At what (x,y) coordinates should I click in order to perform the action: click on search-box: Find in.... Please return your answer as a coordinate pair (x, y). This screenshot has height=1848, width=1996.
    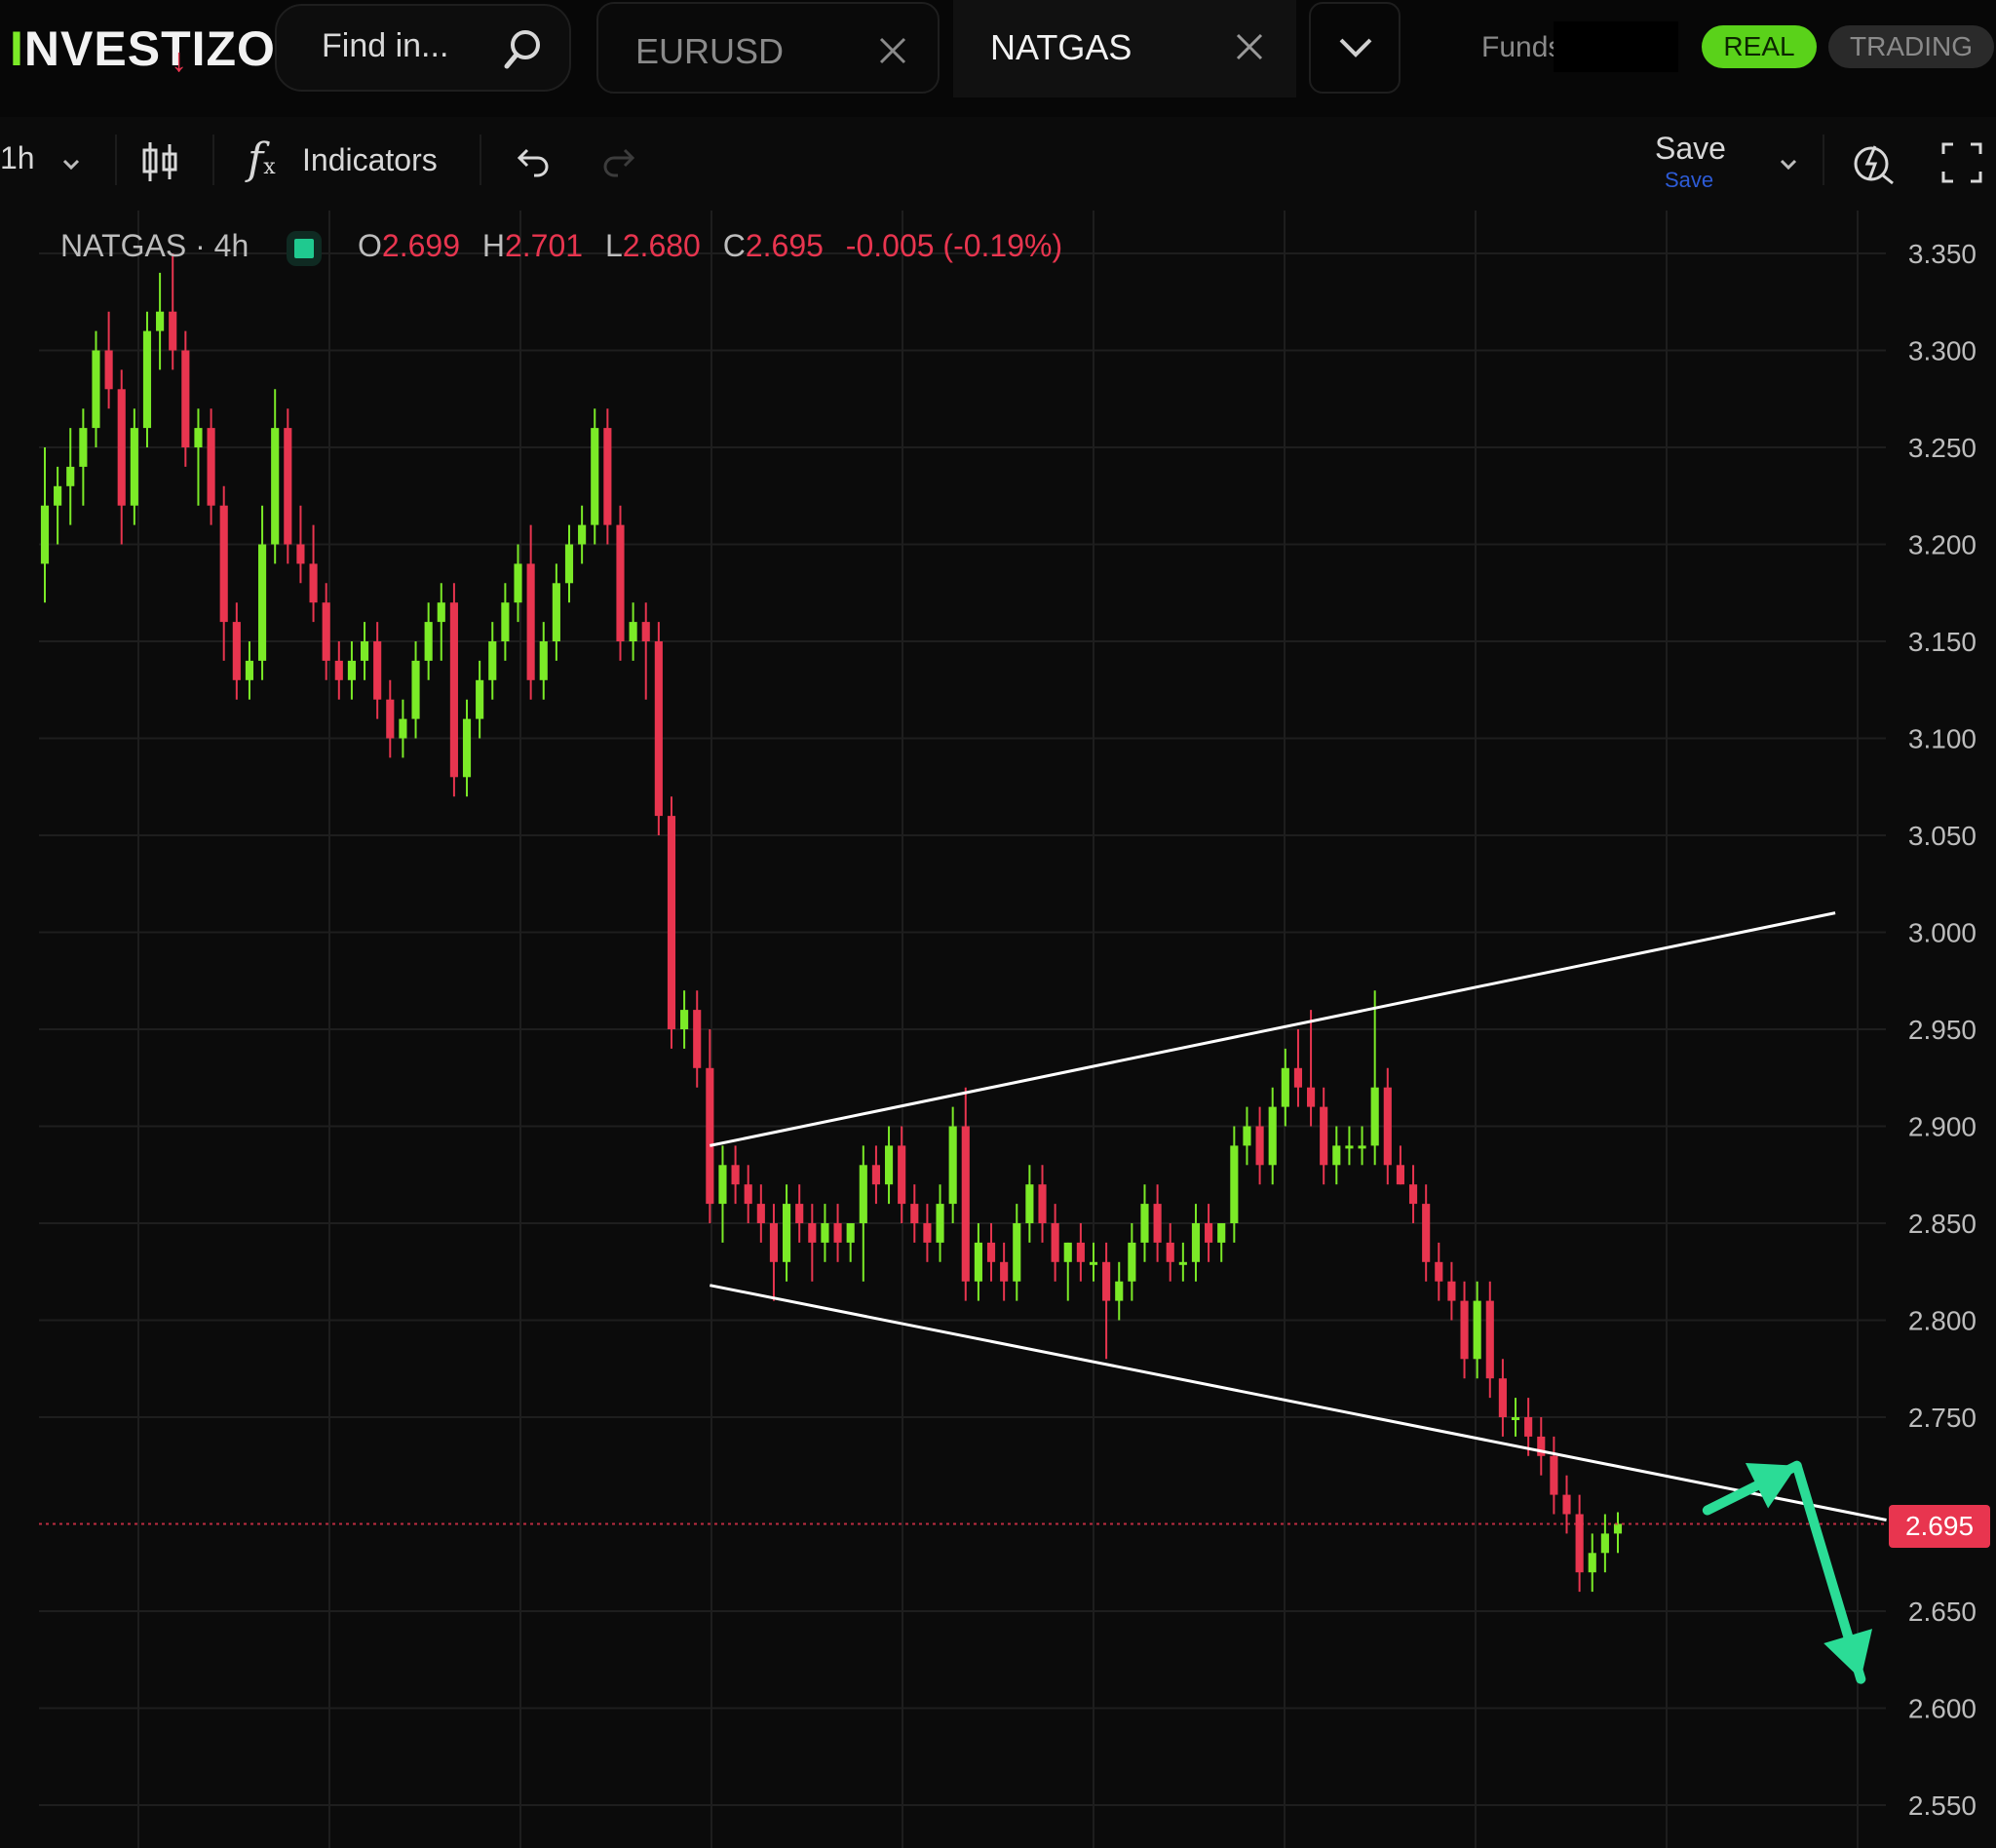
    Looking at the image, I should click on (423, 48).